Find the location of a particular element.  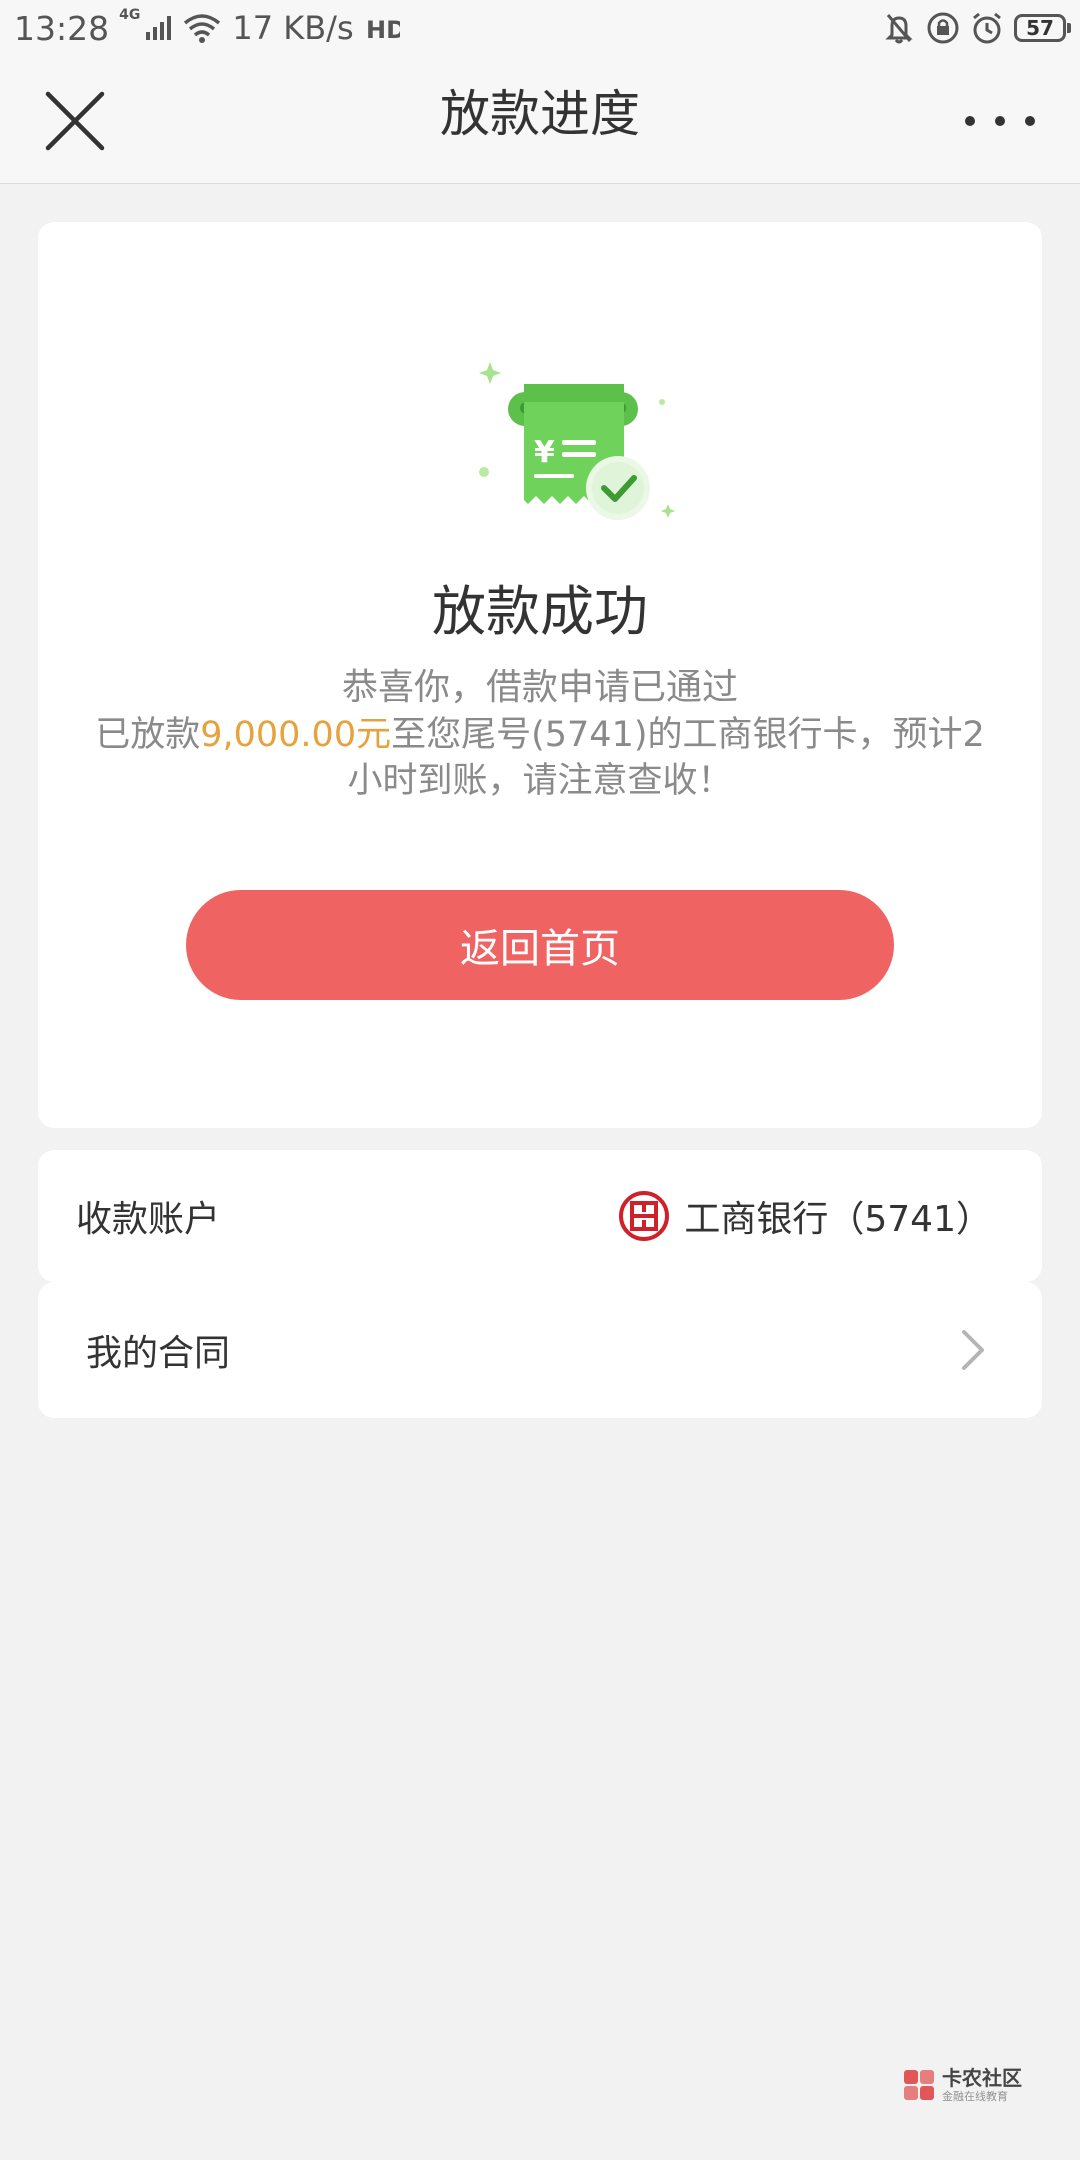

status-bar: 13:28 4G 17 KB/s HD 57 is located at coordinates (540, 28).